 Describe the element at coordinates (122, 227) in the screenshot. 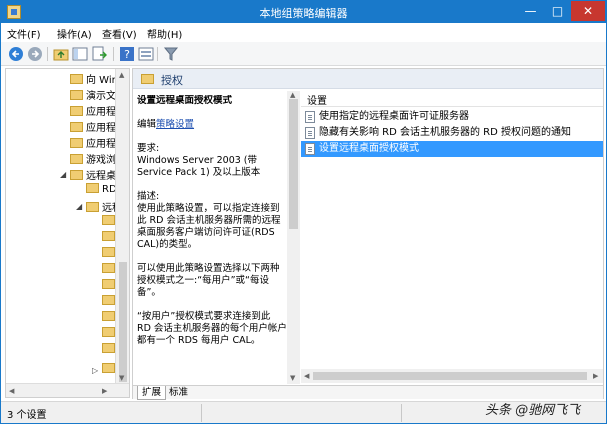

I see `tree-vertical-scrollbar: ▲ ▼` at that location.